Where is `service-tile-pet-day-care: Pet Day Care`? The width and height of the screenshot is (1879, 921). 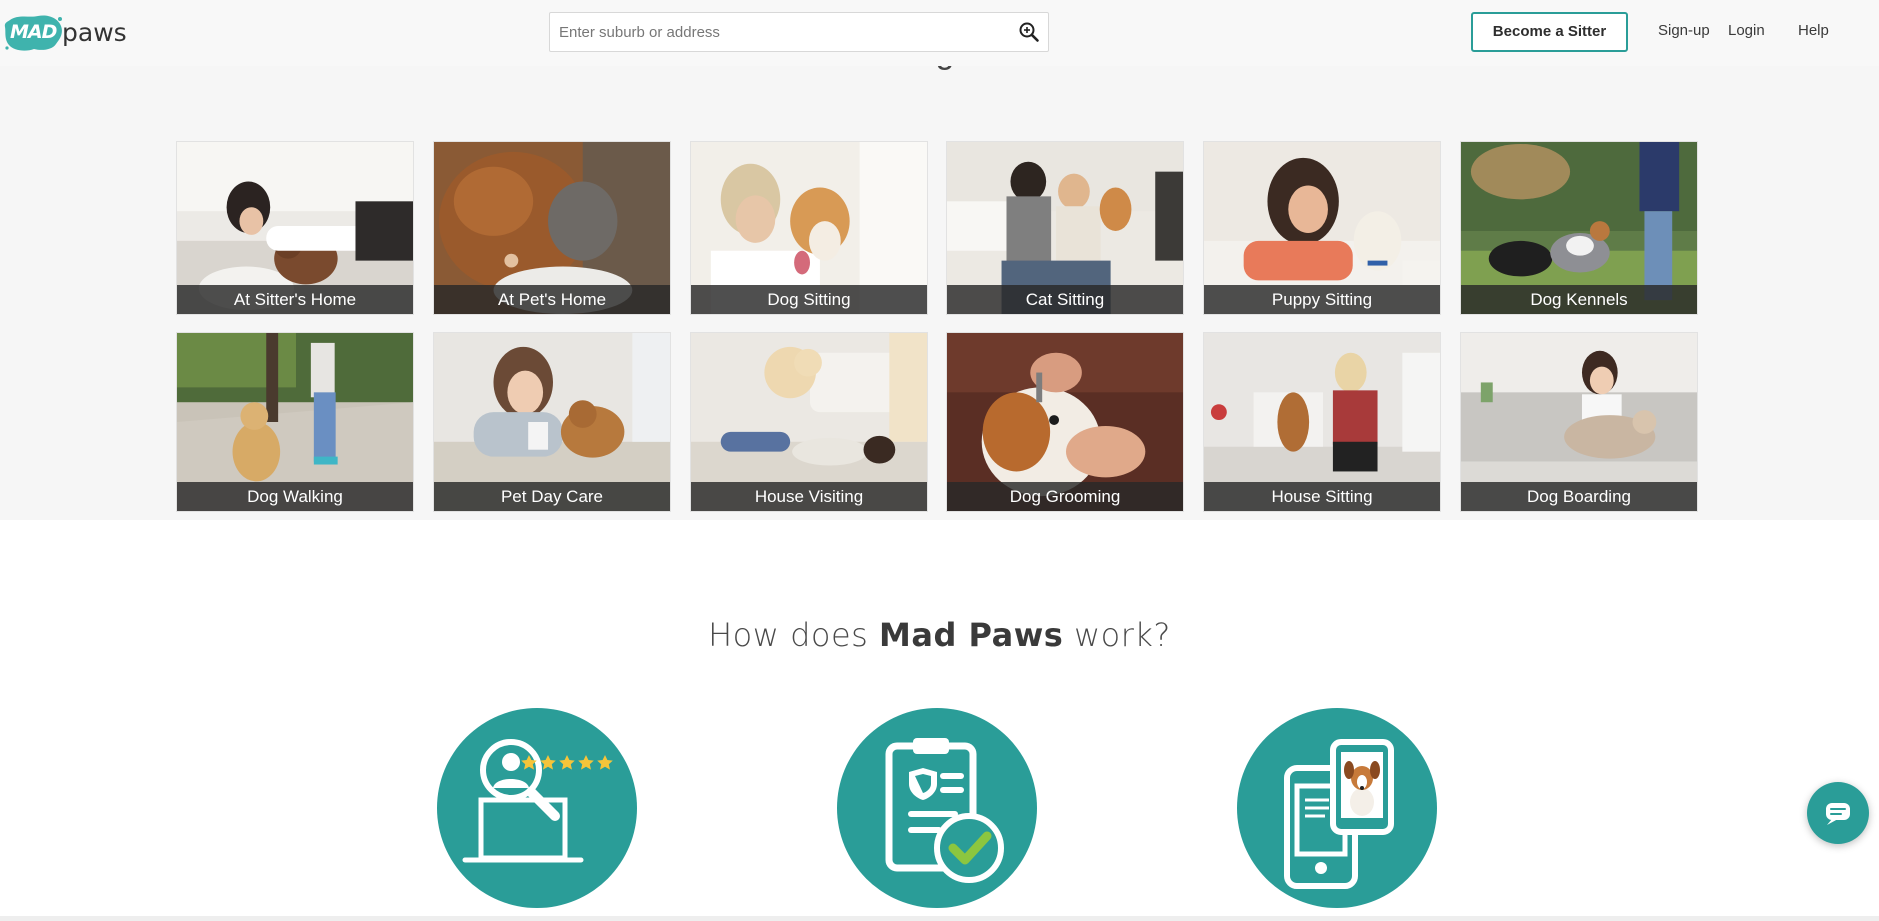
service-tile-pet-day-care: Pet Day Care is located at coordinates (552, 422).